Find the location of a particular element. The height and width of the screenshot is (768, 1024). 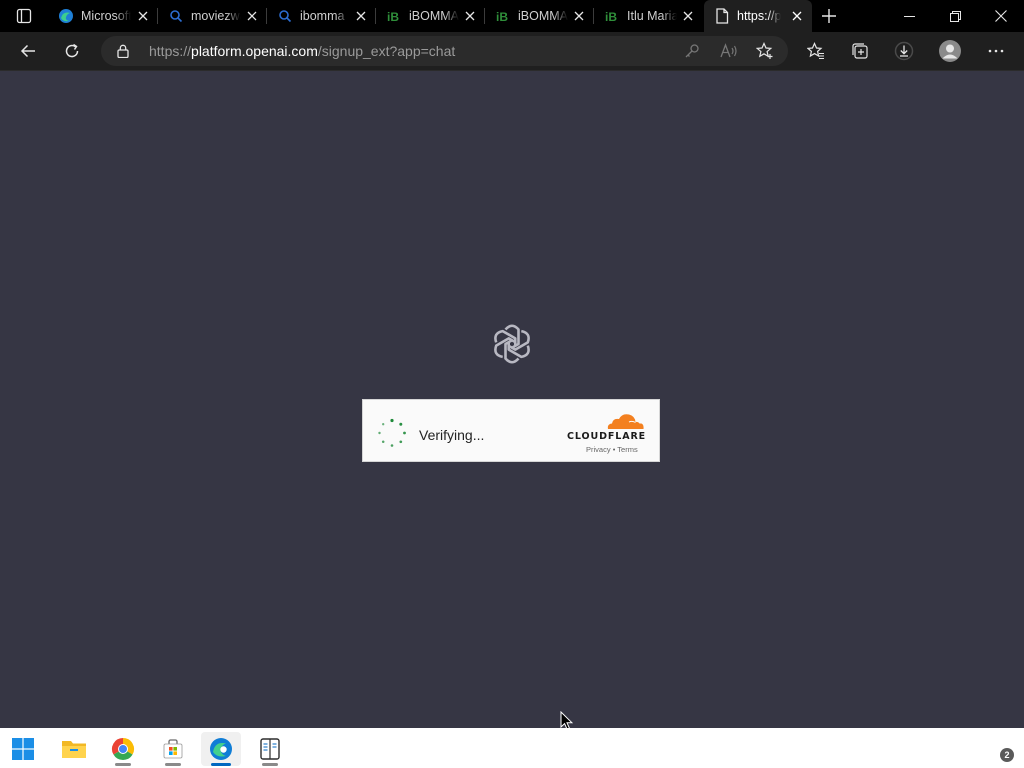

restore-button is located at coordinates (955, 16).